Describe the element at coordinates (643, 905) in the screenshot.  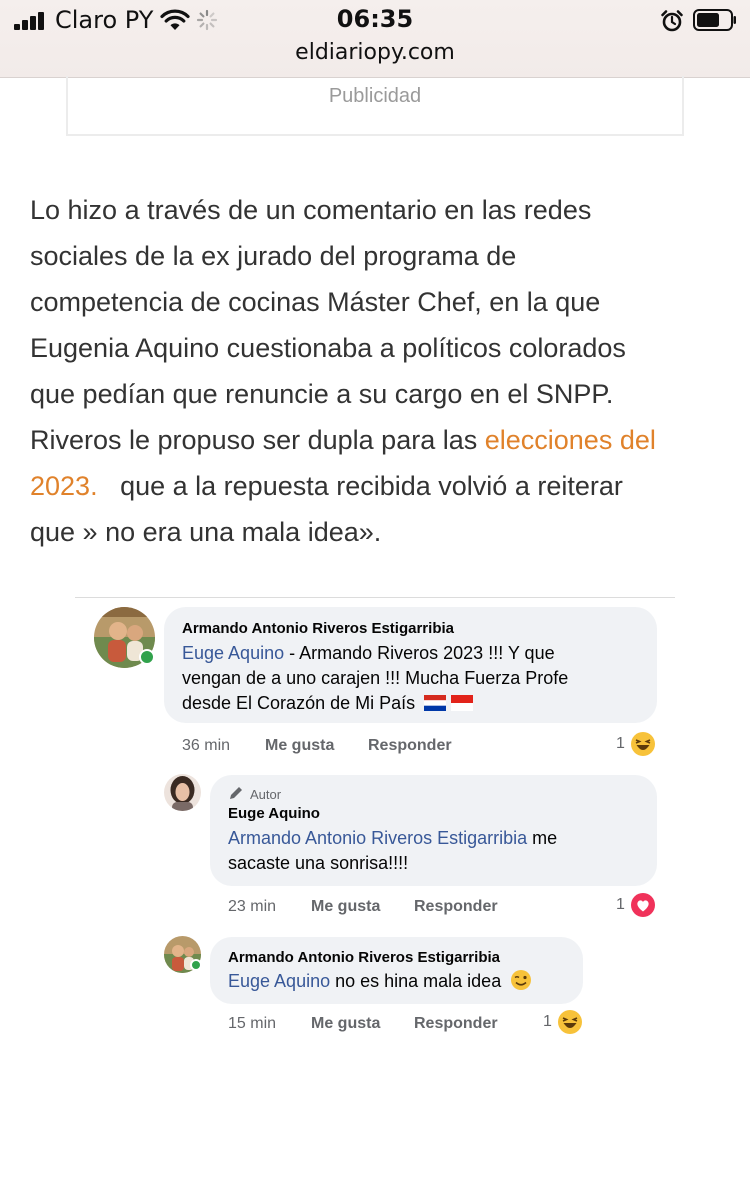
I see `love-reaction-icon` at that location.